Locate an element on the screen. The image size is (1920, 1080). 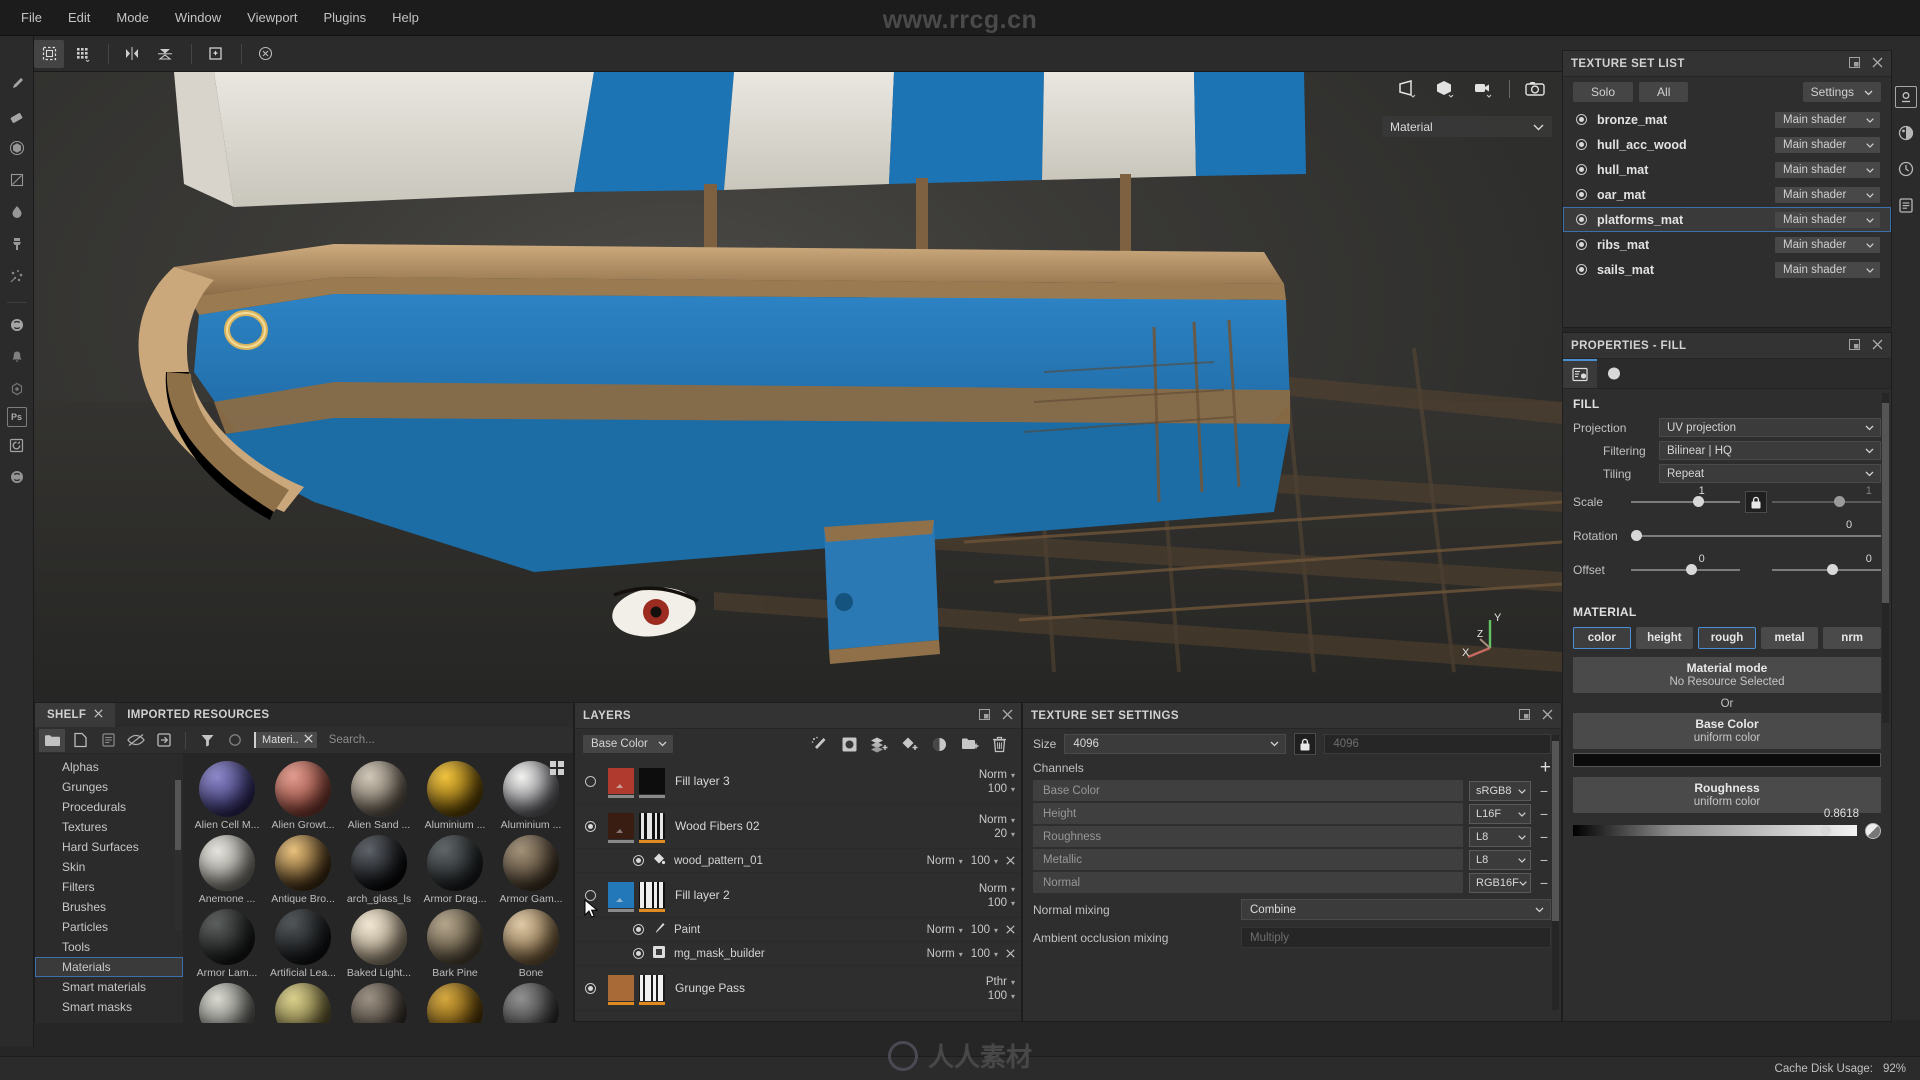
import-icon is located at coordinates (164, 740).